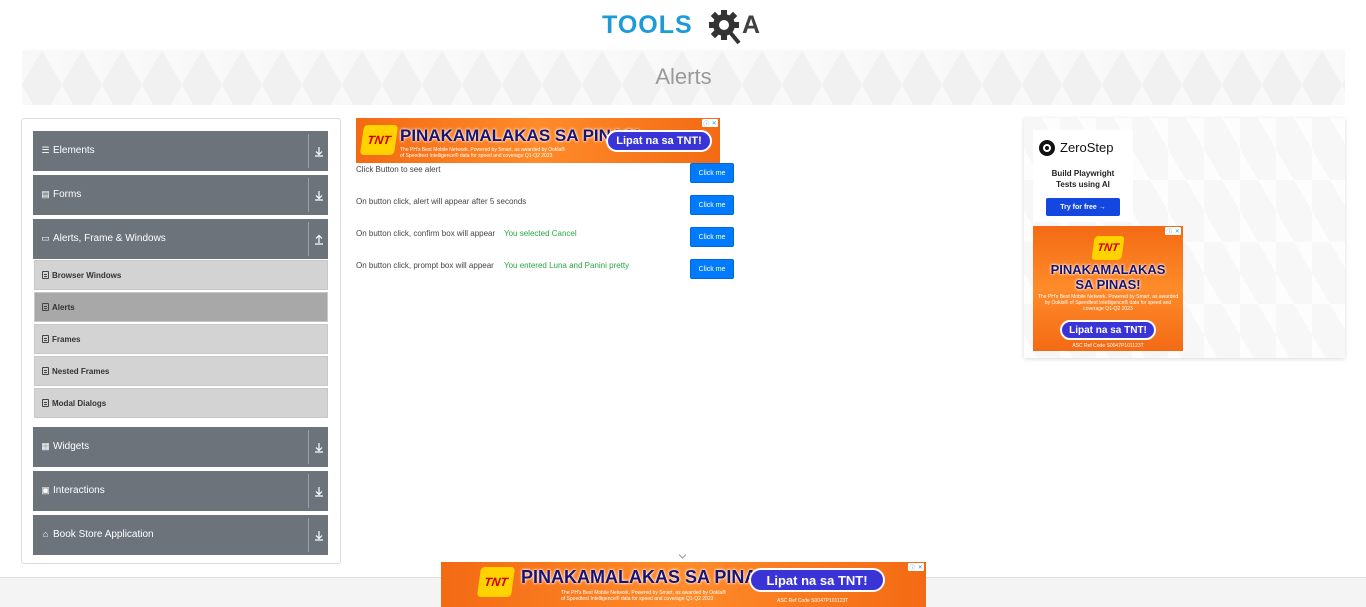 This screenshot has height=607, width=1366. Describe the element at coordinates (45, 193) in the screenshot. I see `form-icon: ▤` at that location.